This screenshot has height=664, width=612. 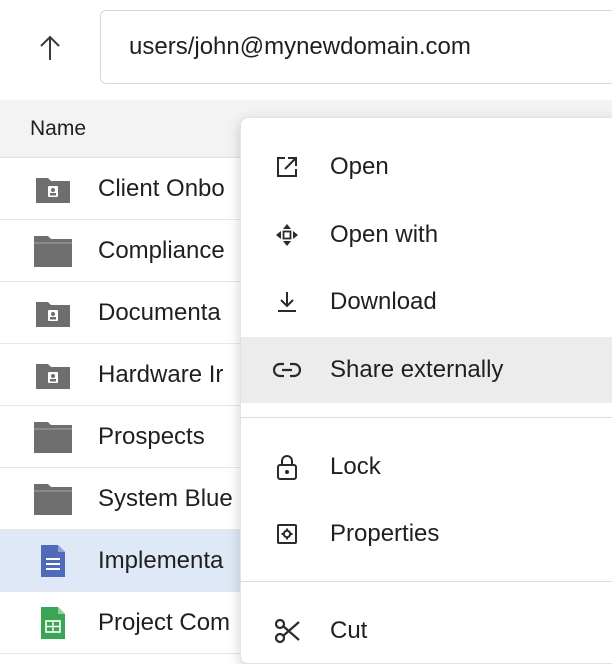 I want to click on file-name: Documenta, so click(x=159, y=312).